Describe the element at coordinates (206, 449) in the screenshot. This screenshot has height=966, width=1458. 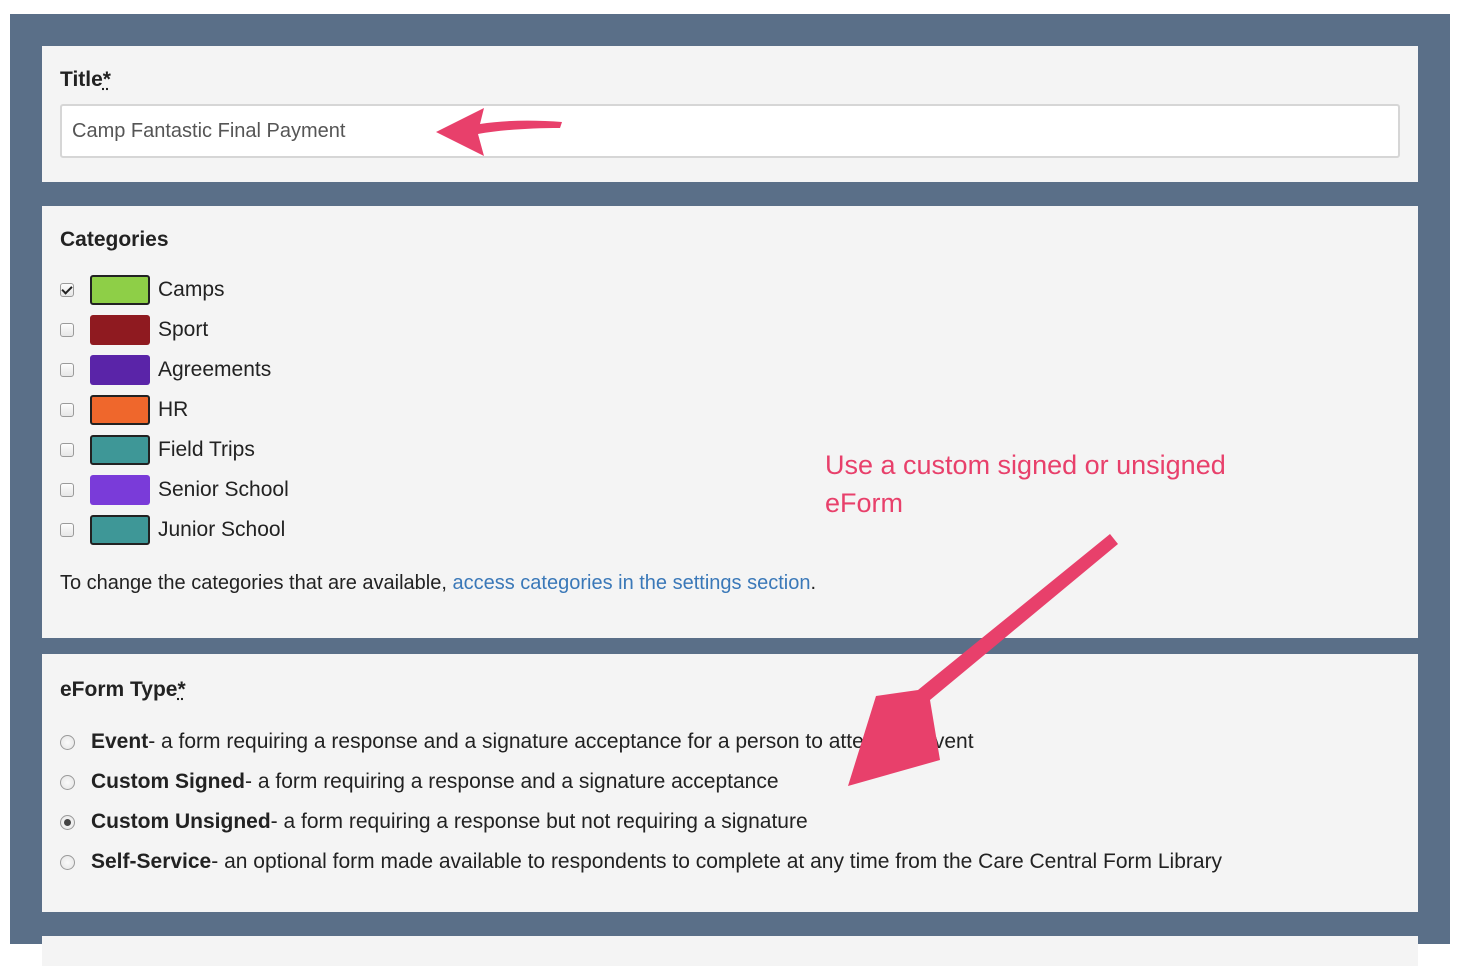
I see `category-name: Field Trips` at that location.